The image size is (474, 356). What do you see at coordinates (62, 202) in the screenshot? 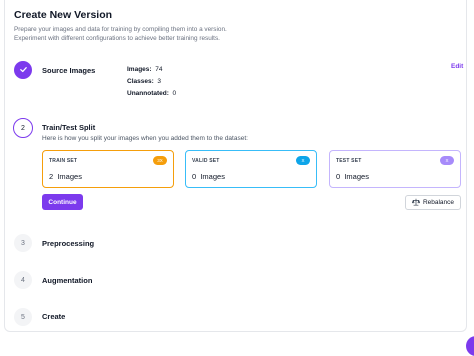
I see `continue-button: Continue` at bounding box center [62, 202].